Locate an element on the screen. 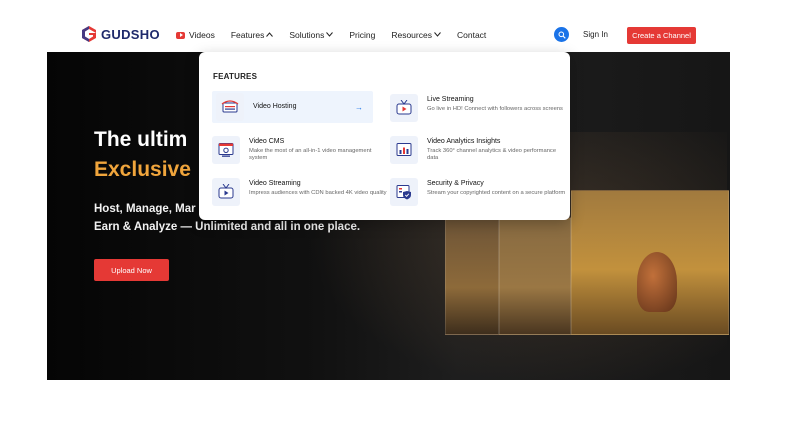 The height and width of the screenshot is (433, 800). brand-logo: GUDSHO is located at coordinates (121, 34).